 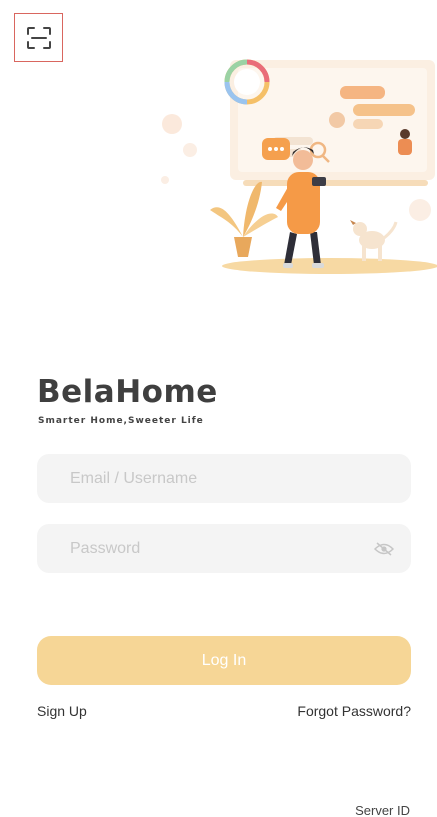 What do you see at coordinates (384, 549) in the screenshot?
I see `eye-slash-icon` at bounding box center [384, 549].